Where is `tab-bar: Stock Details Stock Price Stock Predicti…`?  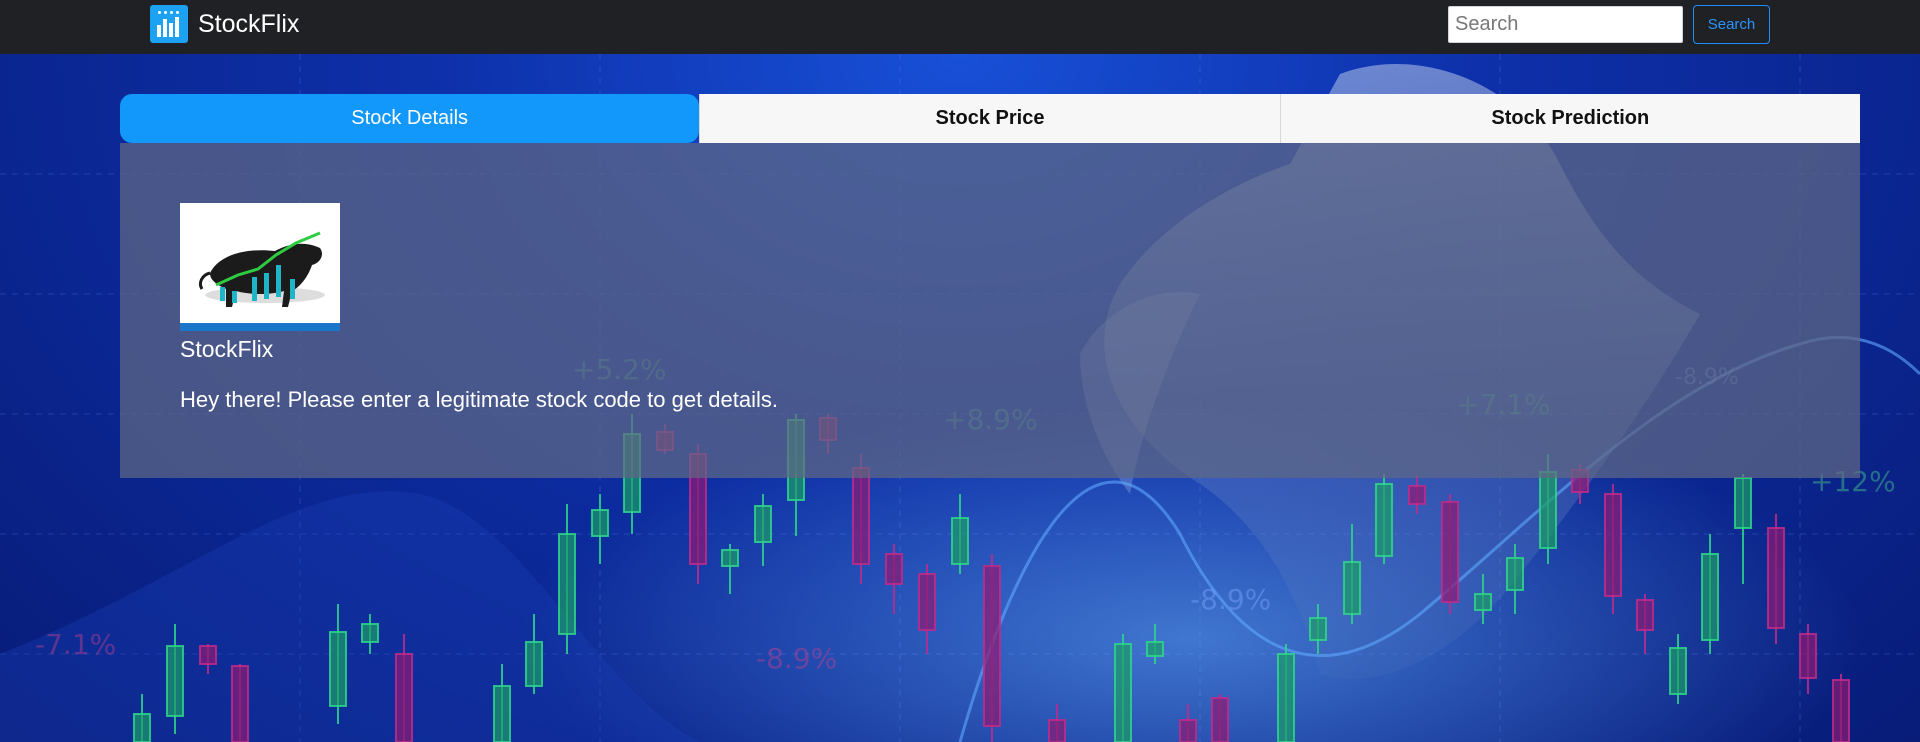
tab-bar: Stock Details Stock Price Stock Predicti… is located at coordinates (990, 118).